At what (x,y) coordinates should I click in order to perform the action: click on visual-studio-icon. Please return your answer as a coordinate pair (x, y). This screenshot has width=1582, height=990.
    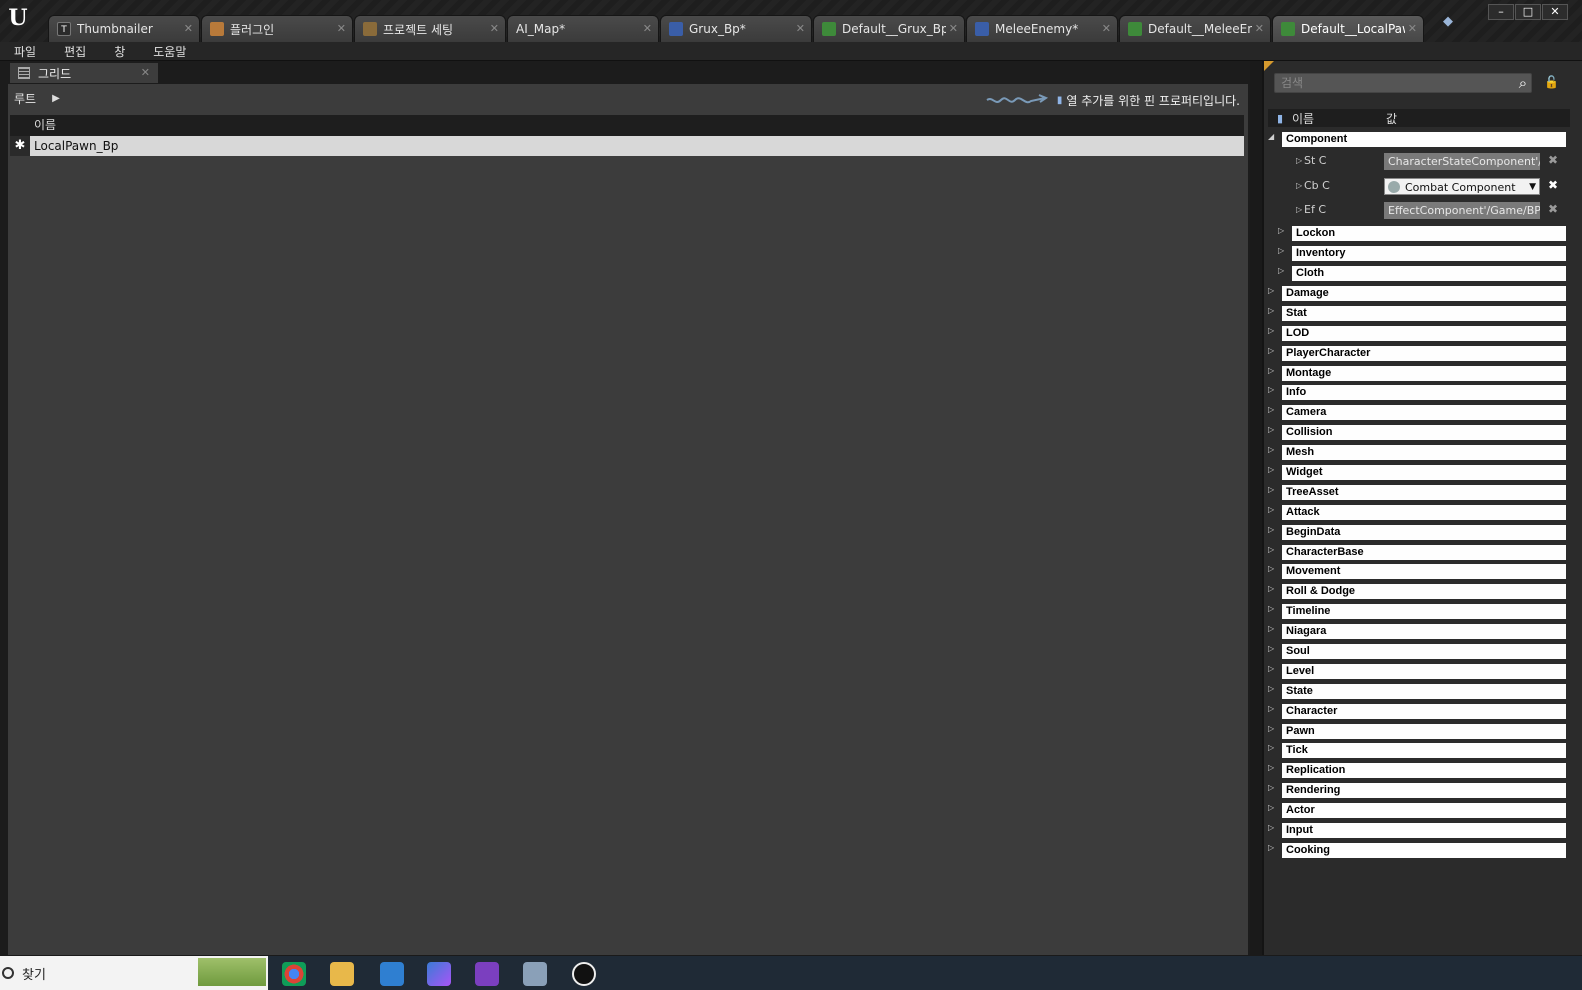
    Looking at the image, I should click on (487, 974).